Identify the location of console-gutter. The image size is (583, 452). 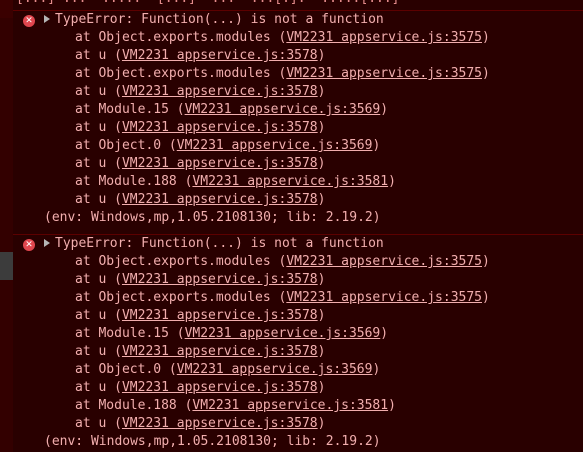
(6, 226).